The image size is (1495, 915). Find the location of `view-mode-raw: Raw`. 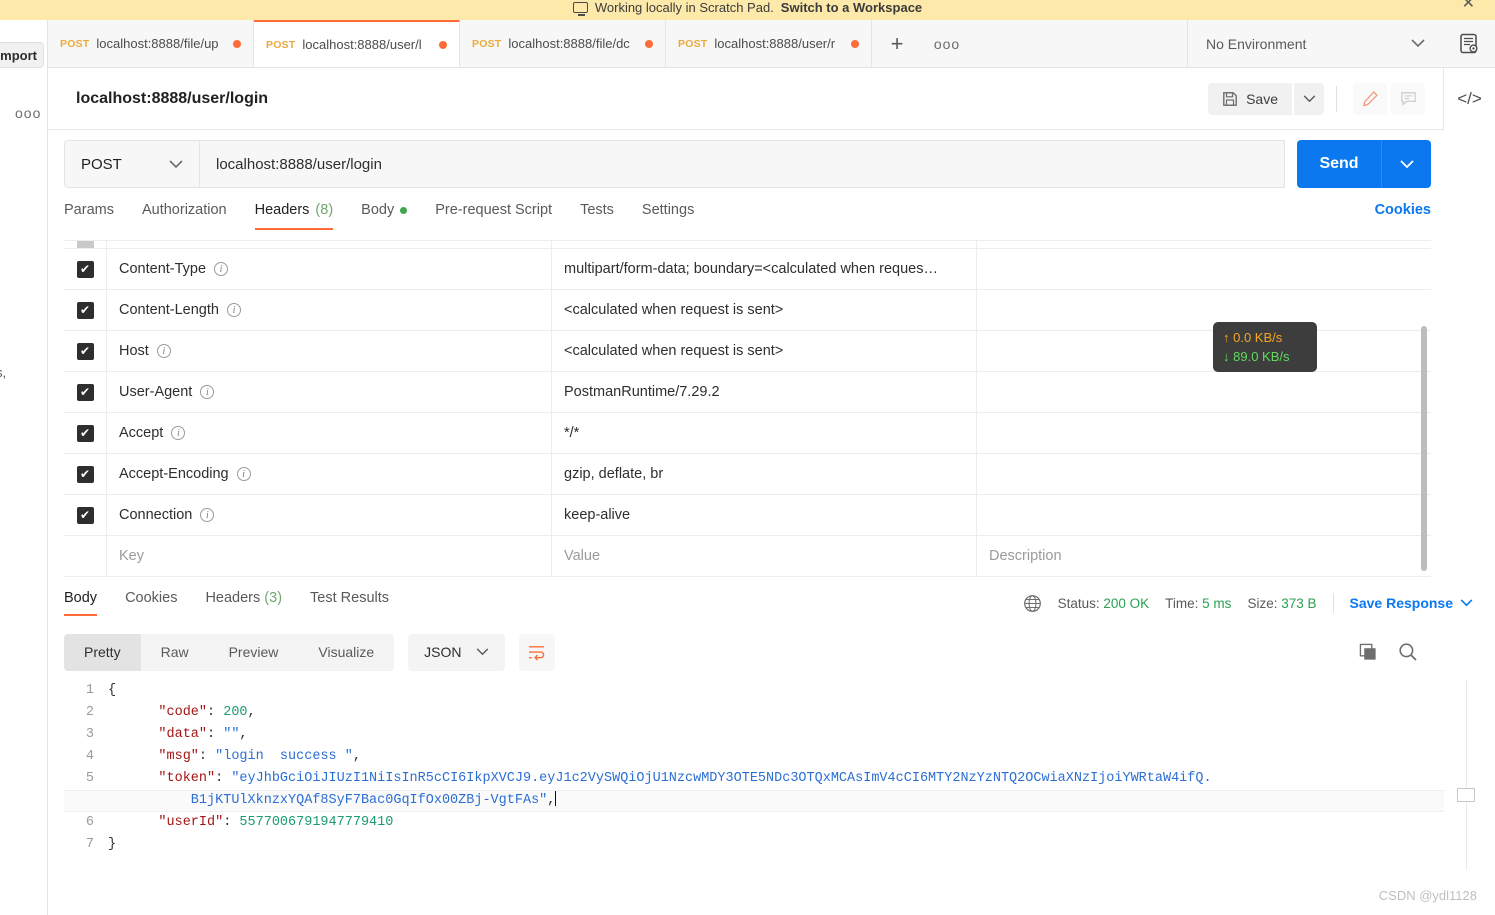

view-mode-raw: Raw is located at coordinates (175, 652).